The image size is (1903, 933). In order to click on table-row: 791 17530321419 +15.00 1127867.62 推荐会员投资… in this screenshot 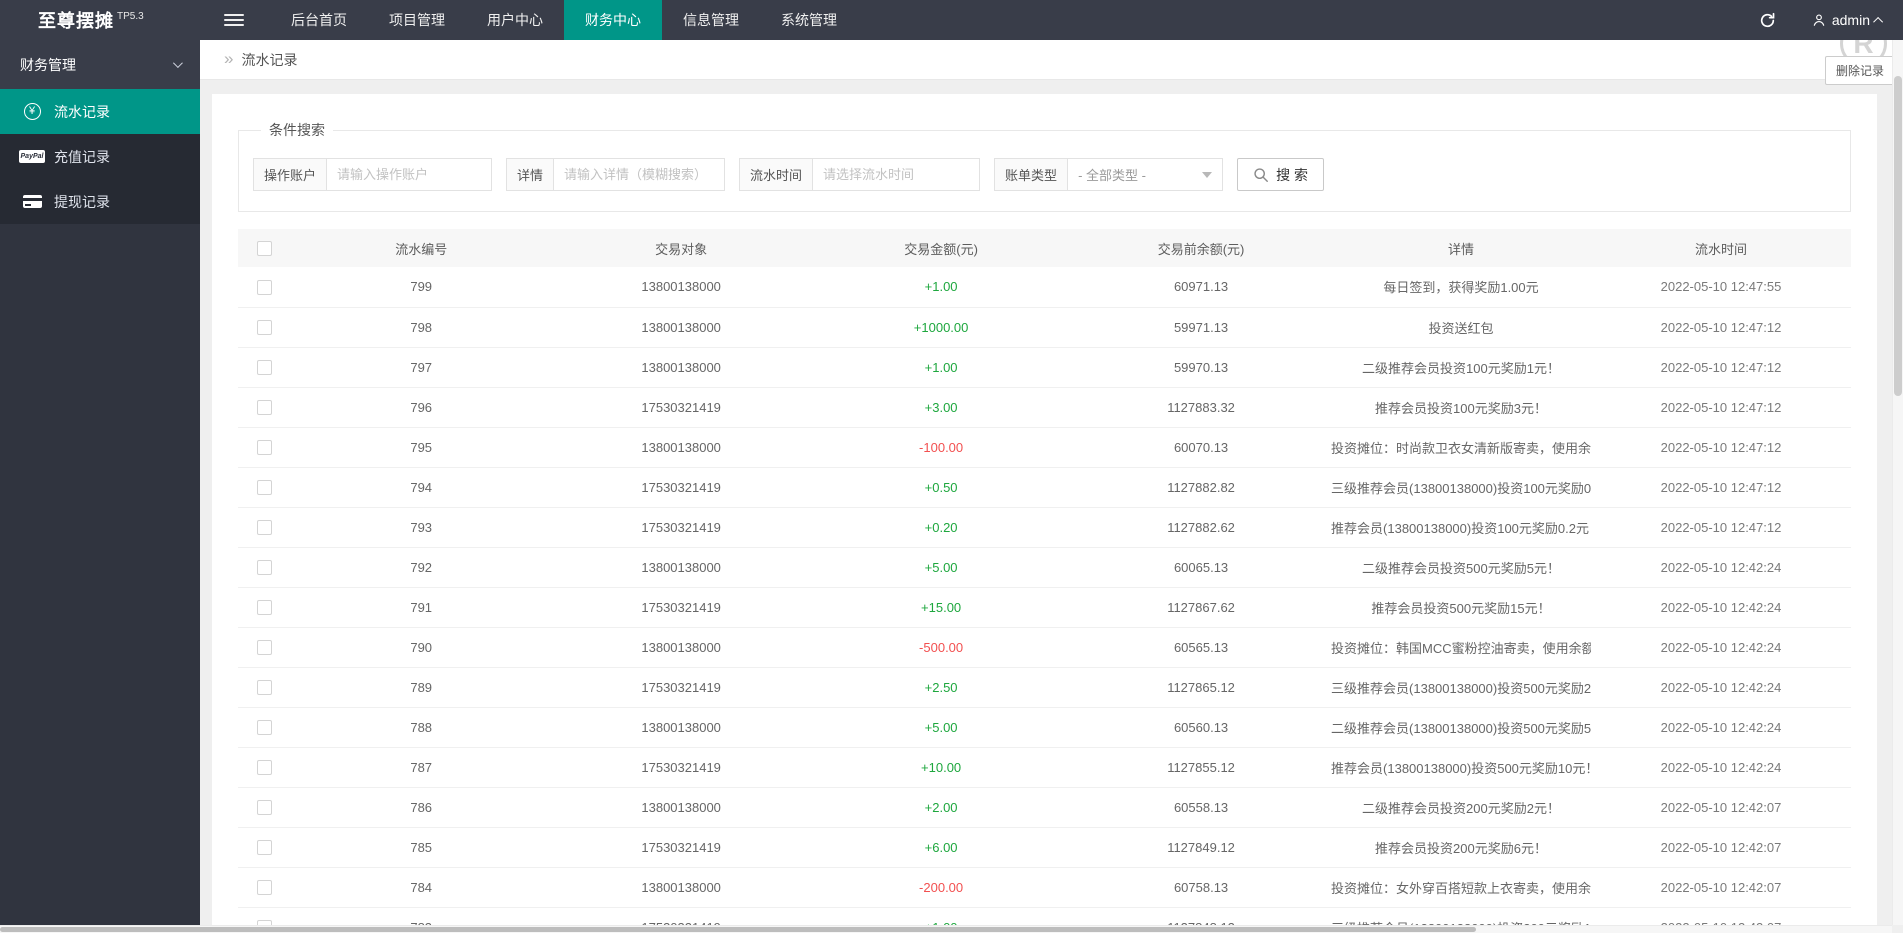, I will do `click(1044, 607)`.